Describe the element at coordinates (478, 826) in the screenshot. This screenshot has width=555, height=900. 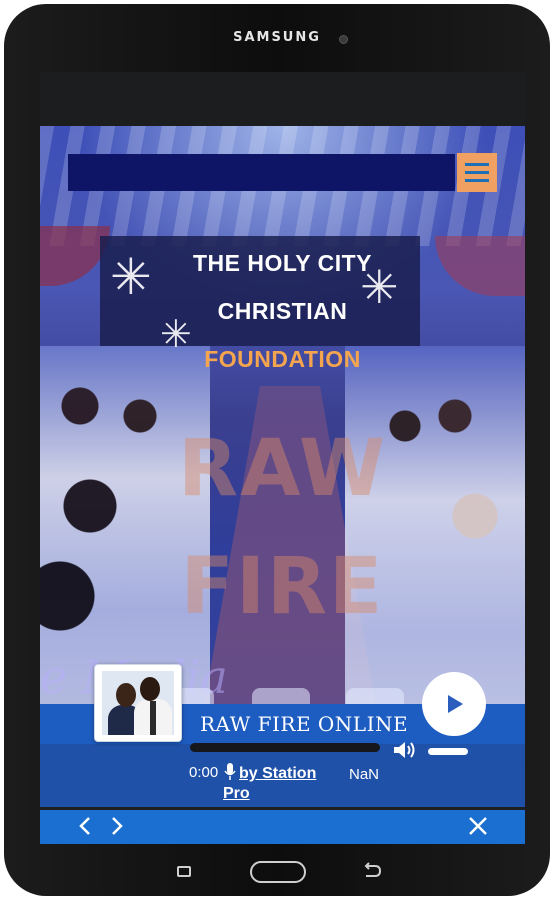
I see `close-icon` at that location.